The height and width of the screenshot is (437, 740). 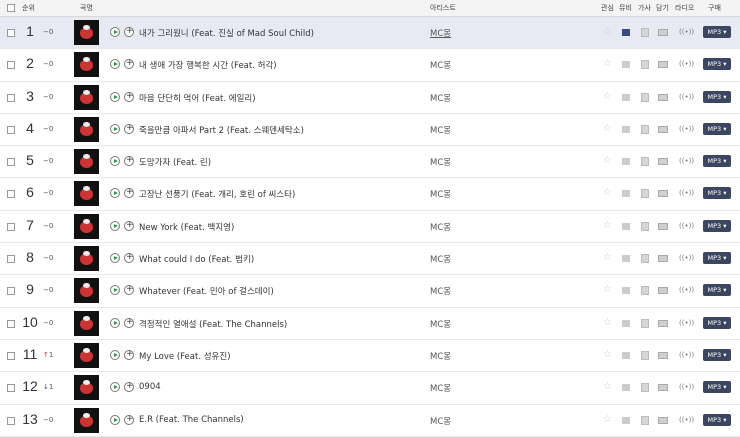 I want to click on table-row: 3 −0 마음 단단히 먹어 (Feat. 에일리) MC몽 ☆ ((•)) MP3 ▾, so click(x=370, y=98).